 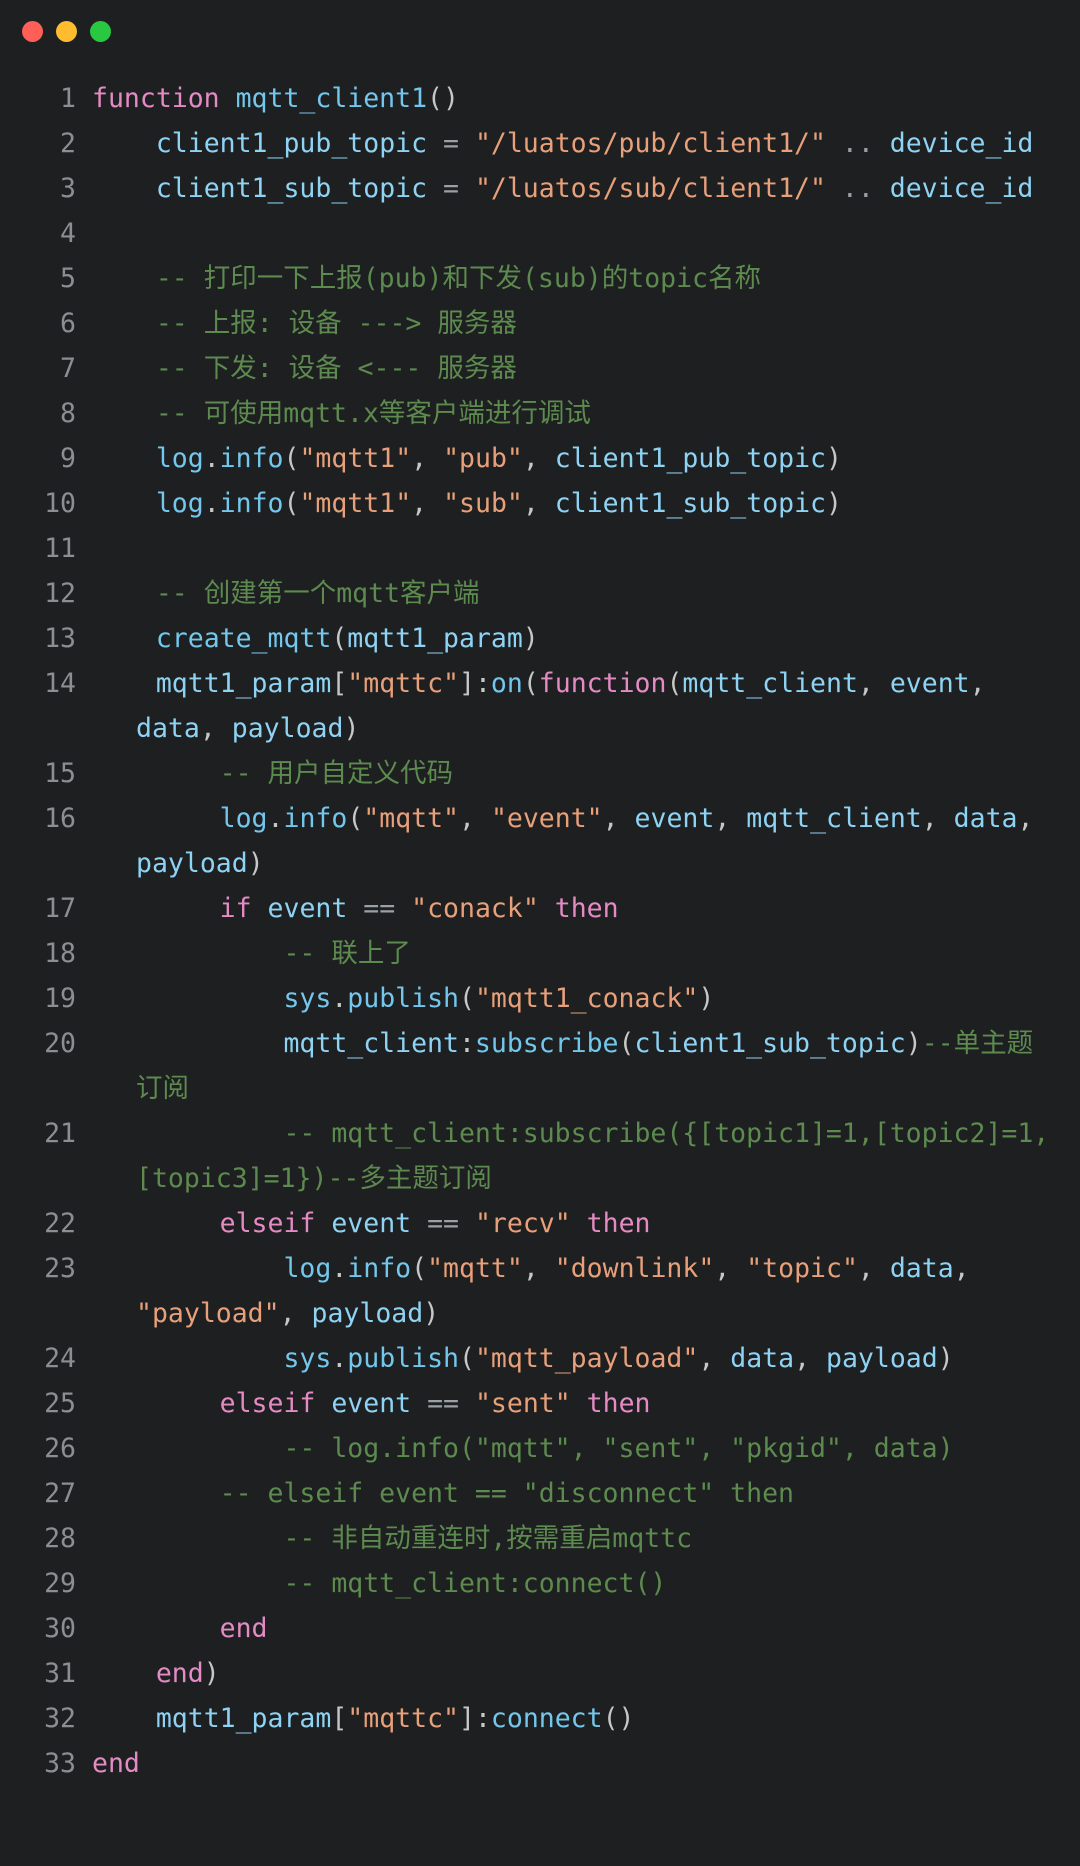 I want to click on token-var: mqtt1_param, so click(x=435, y=638).